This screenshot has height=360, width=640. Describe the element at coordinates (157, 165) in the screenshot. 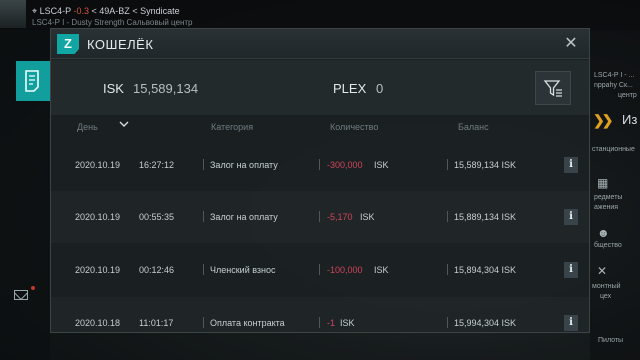

I see `row-time: 16:27:12` at that location.